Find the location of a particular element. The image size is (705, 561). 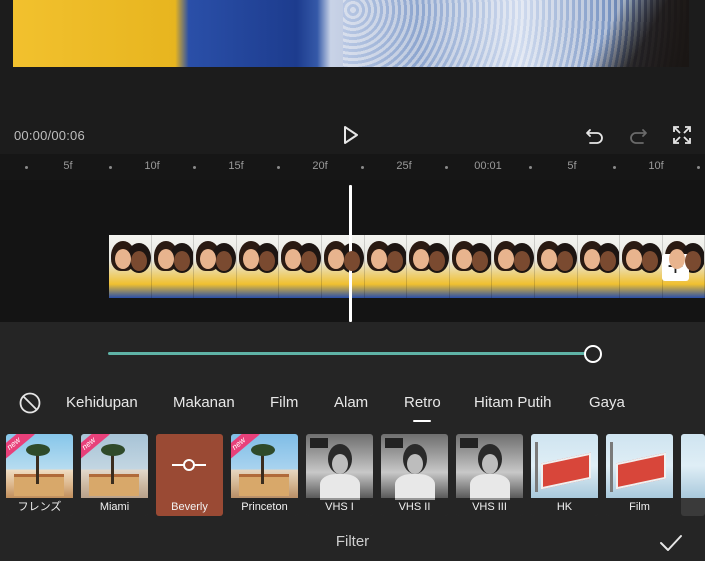

filter-label: Miami is located at coordinates (114, 507).